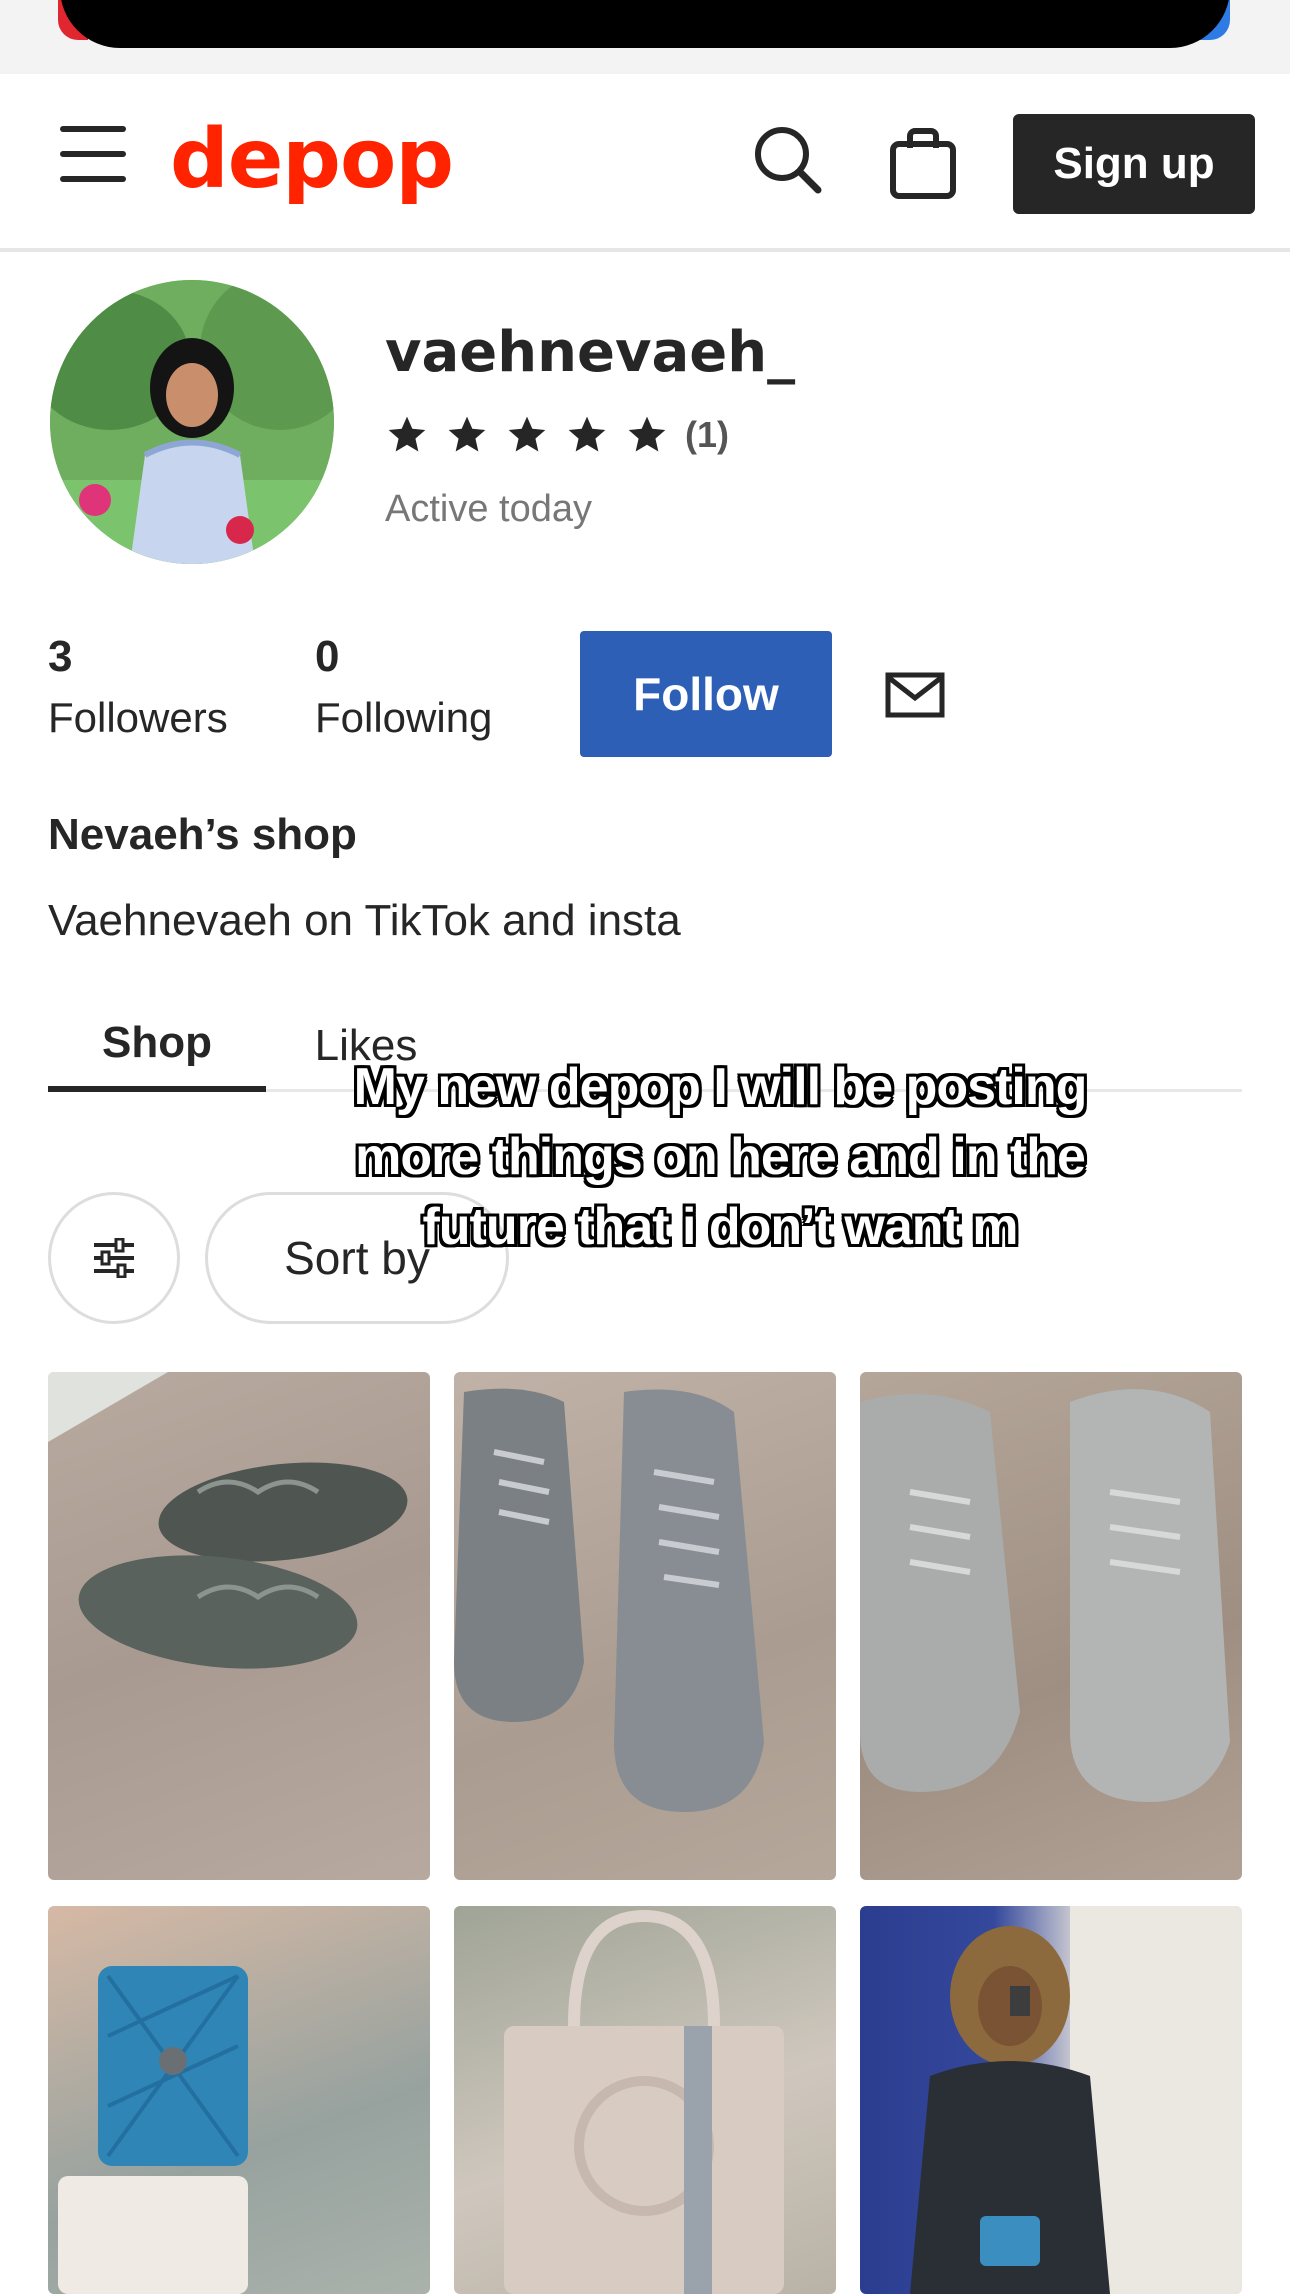 This screenshot has height=2294, width=1290. Describe the element at coordinates (590, 352) in the screenshot. I see `username: vaehnevaeh_` at that location.